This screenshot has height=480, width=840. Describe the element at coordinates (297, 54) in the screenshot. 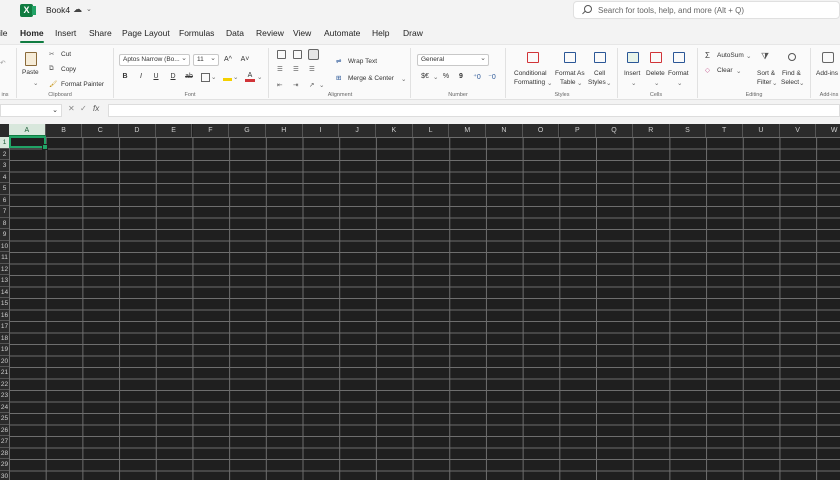

I see `middle-align-icon` at that location.